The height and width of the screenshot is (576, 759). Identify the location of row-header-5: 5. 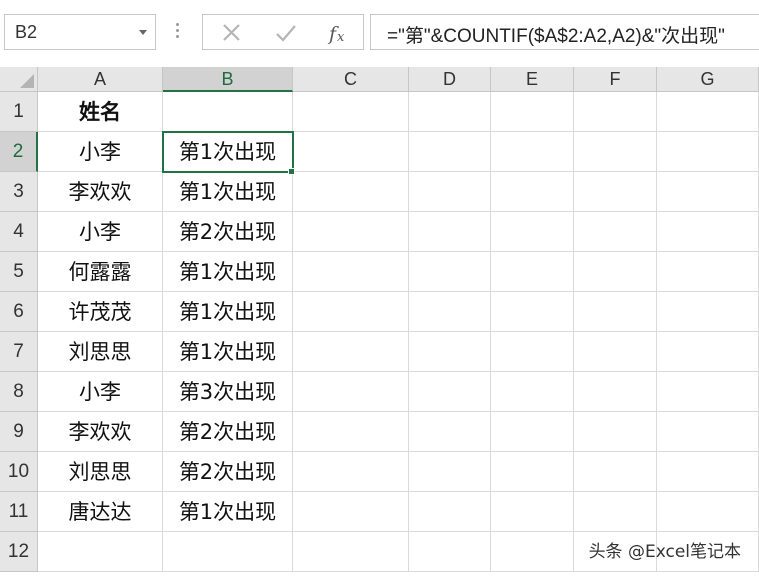
(19, 272).